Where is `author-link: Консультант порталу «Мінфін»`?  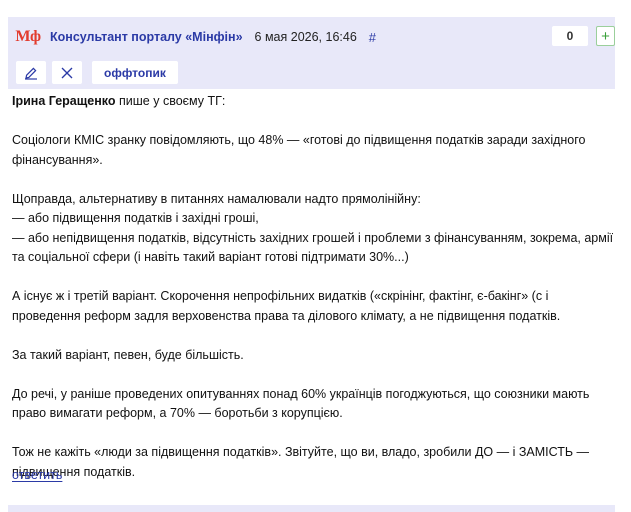
author-link: Консультант порталу «Мінфін» is located at coordinates (146, 37).